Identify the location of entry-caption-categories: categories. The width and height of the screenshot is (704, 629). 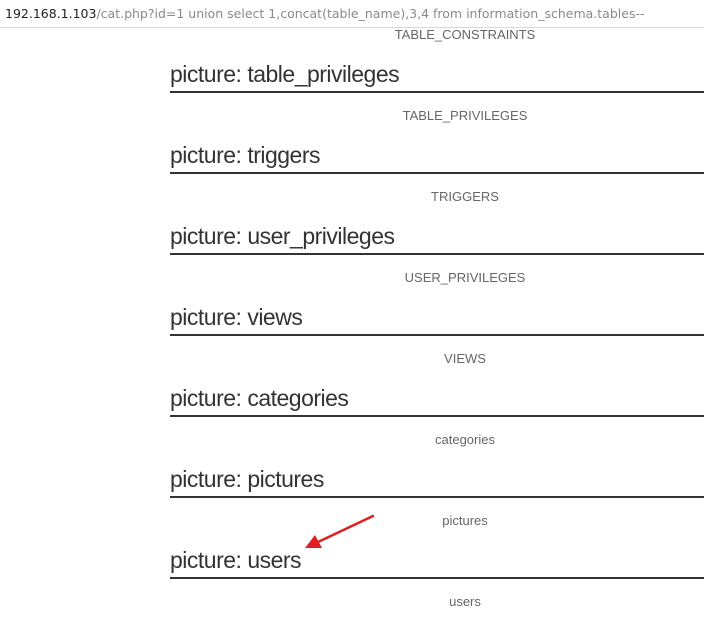
(465, 439).